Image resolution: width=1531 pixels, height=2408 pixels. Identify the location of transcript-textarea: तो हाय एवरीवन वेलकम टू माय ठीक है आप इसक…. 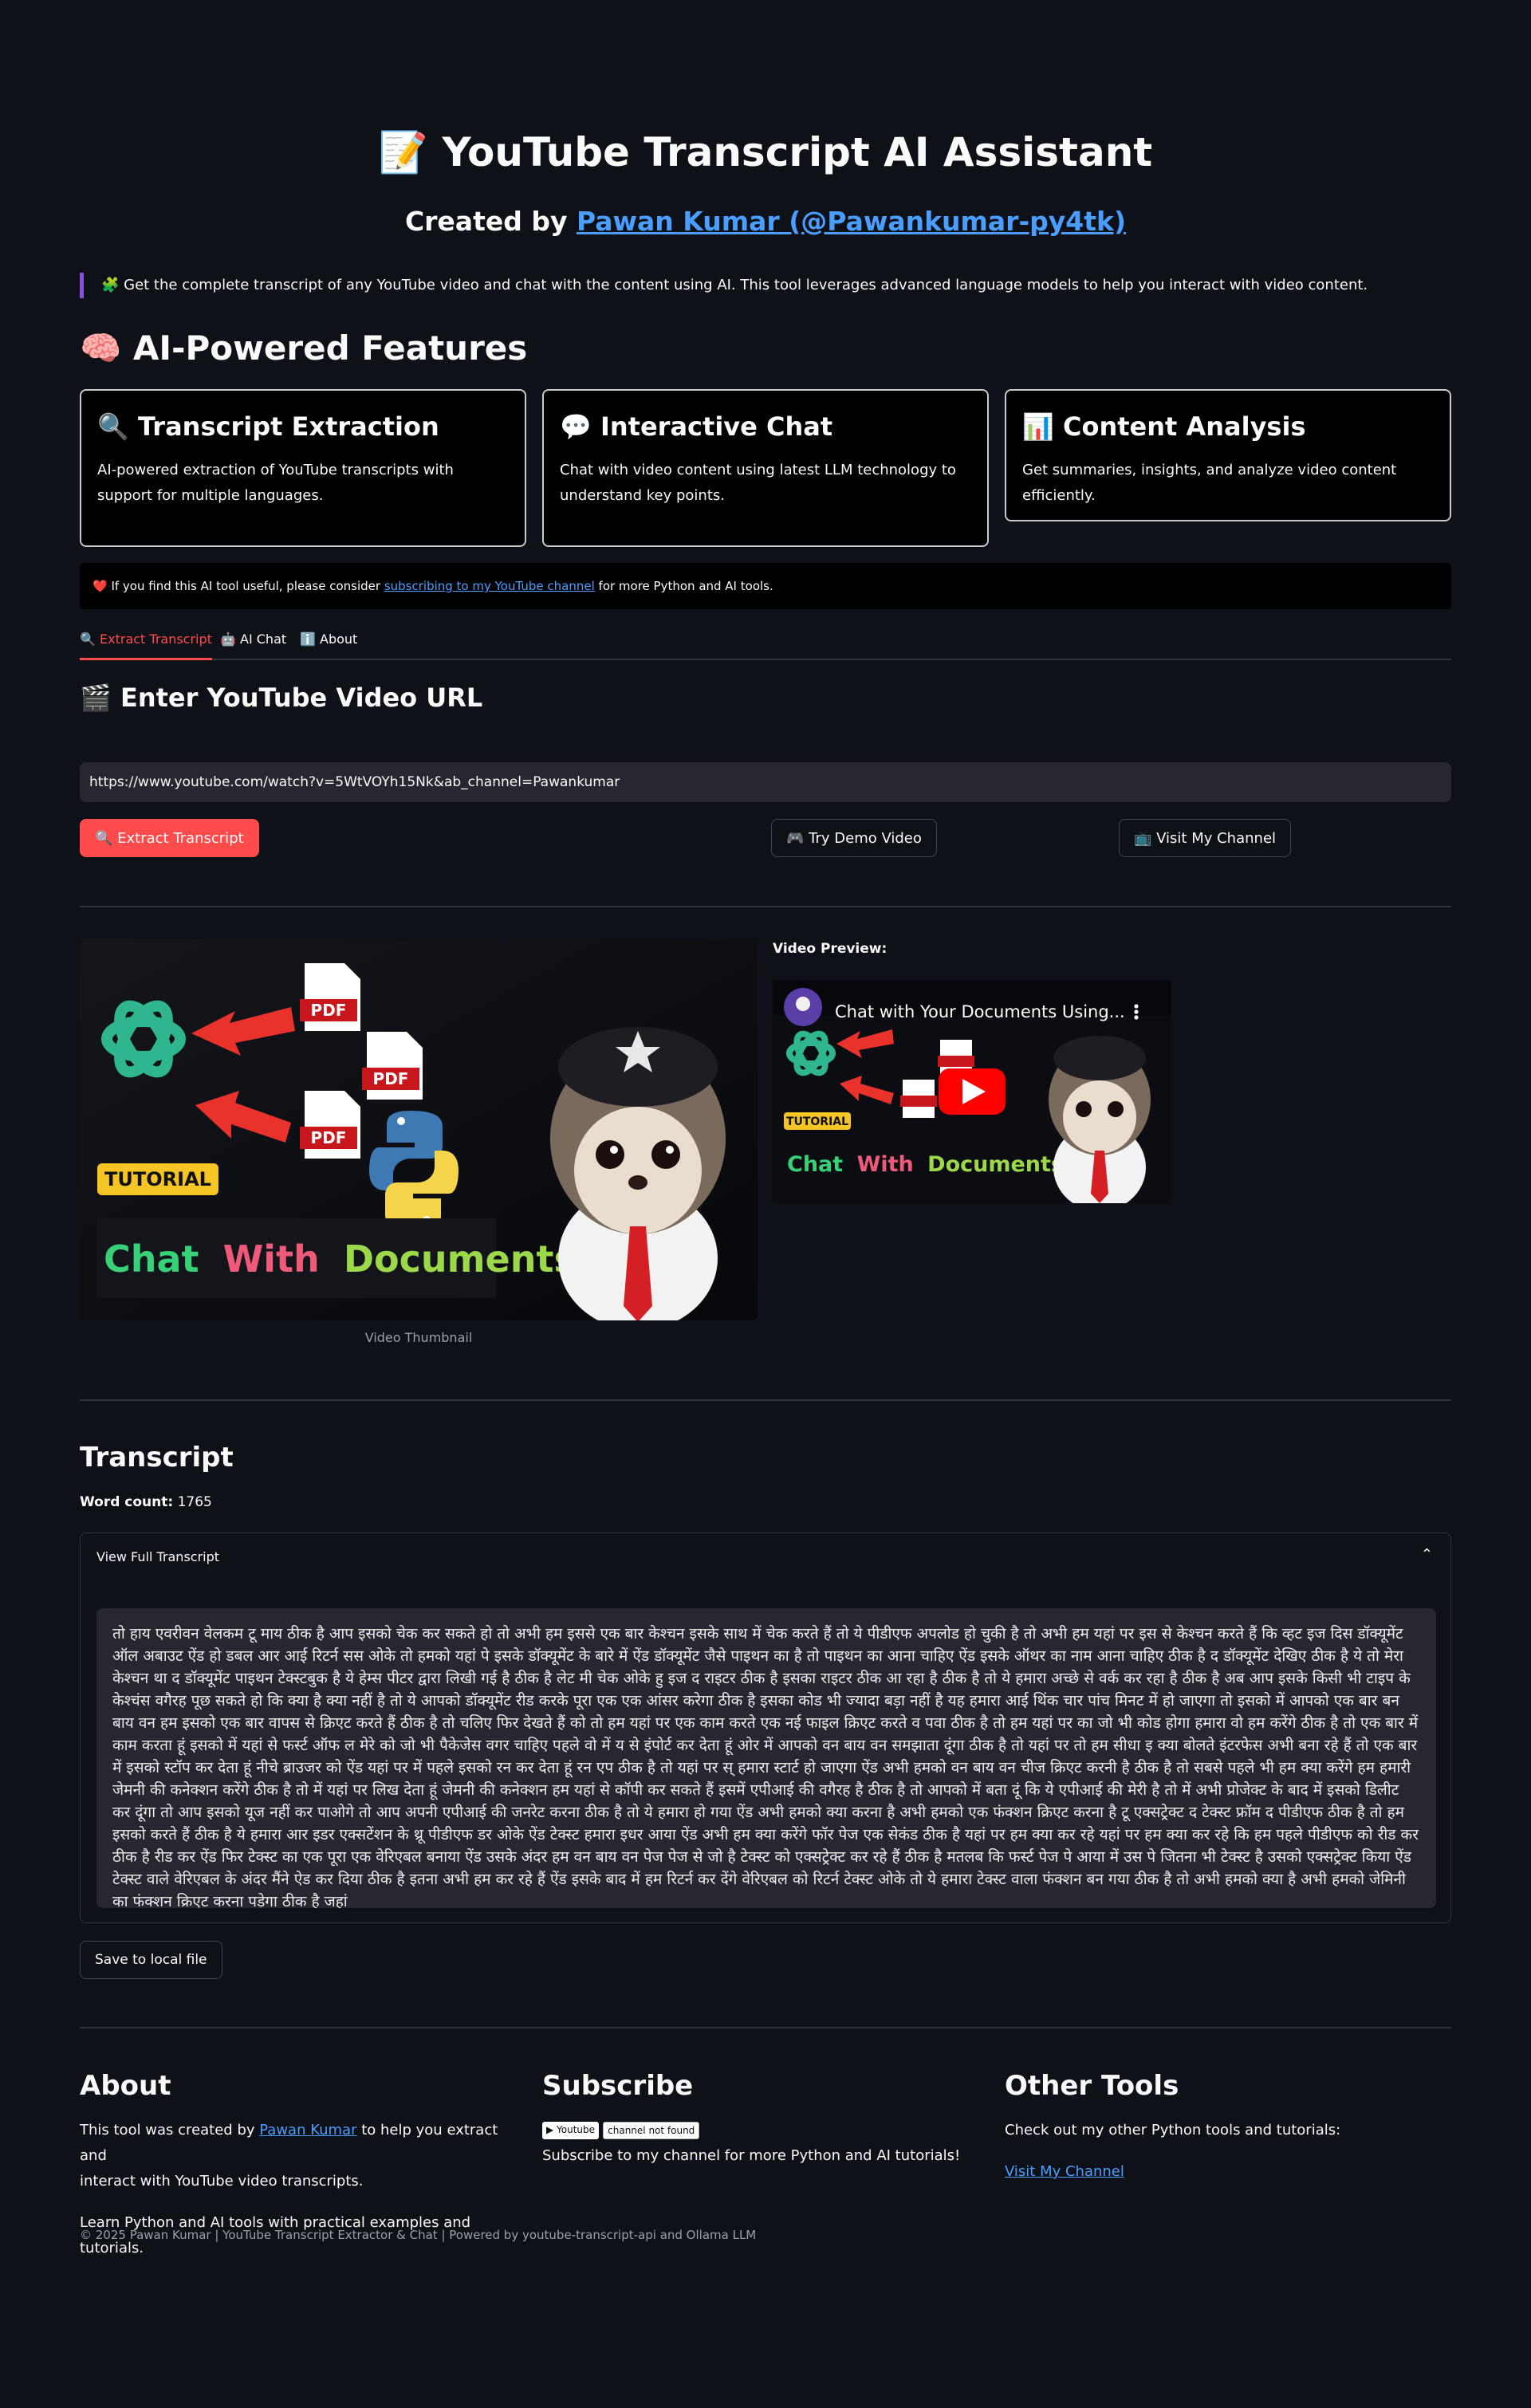
(766, 1758).